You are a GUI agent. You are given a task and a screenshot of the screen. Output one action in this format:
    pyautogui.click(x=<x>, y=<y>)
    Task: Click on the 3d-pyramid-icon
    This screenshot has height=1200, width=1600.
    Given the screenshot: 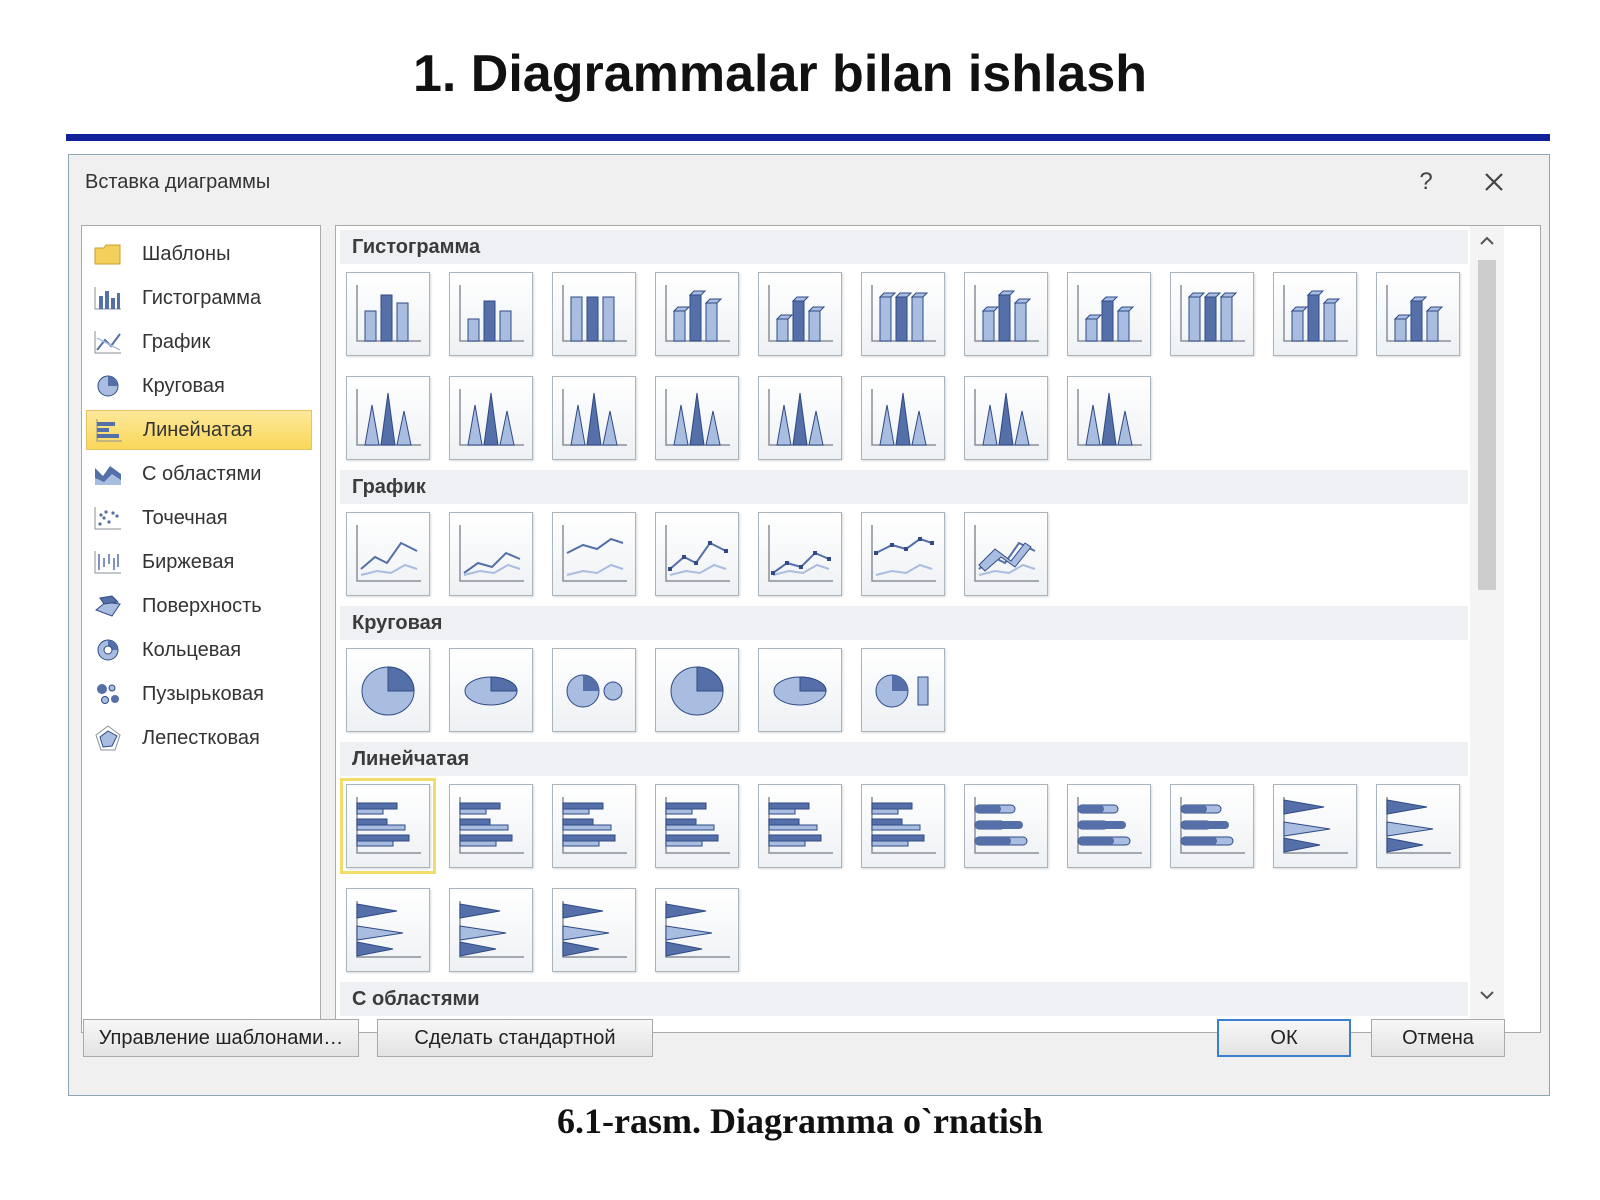 What is the action you would take?
    pyautogui.click(x=1109, y=418)
    